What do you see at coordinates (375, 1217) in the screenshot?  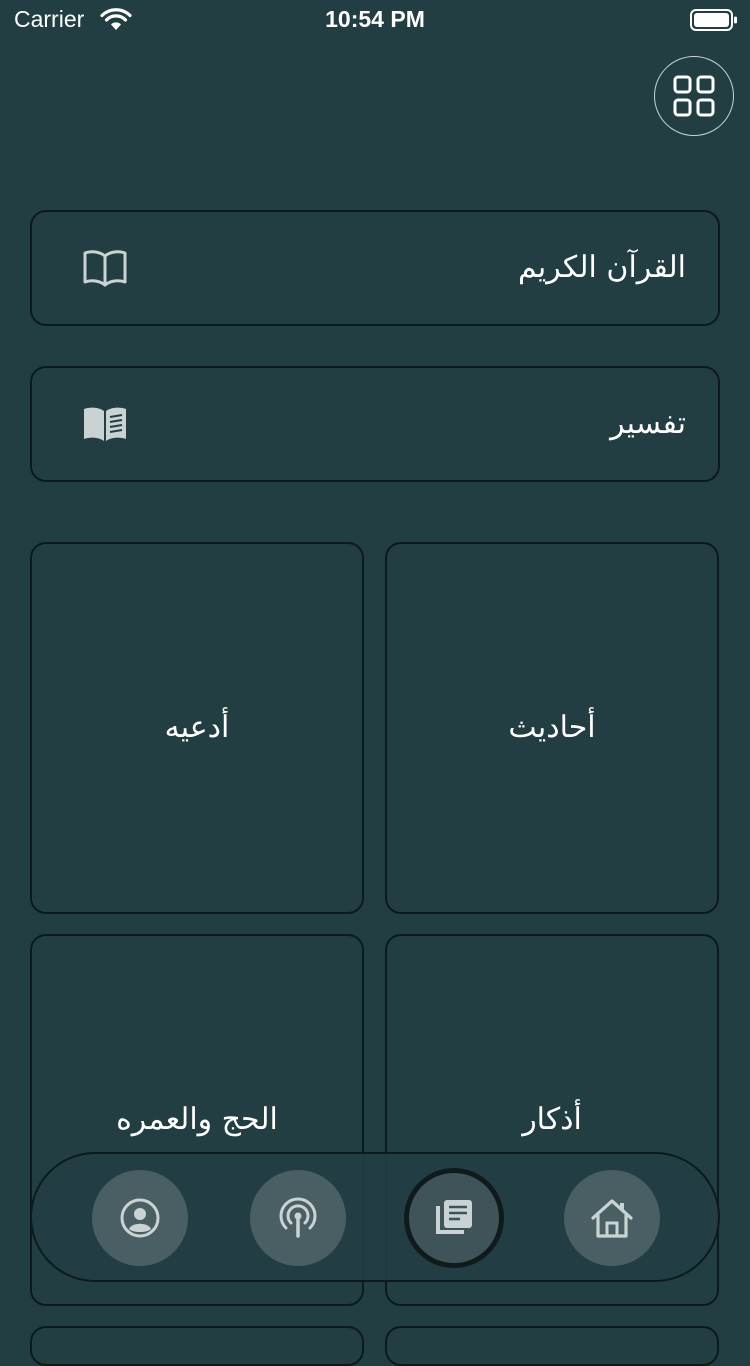 I see `bottom-nav-bar` at bounding box center [375, 1217].